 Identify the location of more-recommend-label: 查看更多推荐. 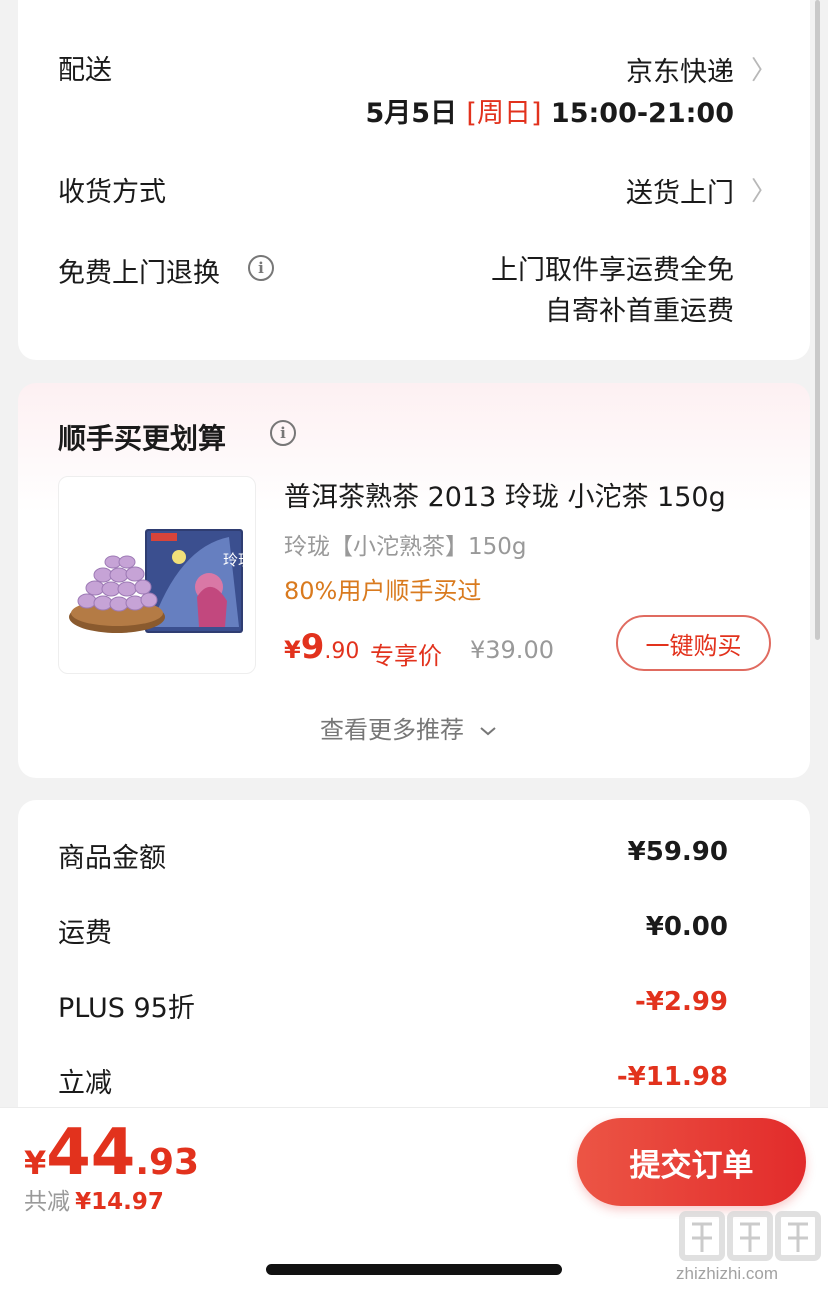
(392, 730).